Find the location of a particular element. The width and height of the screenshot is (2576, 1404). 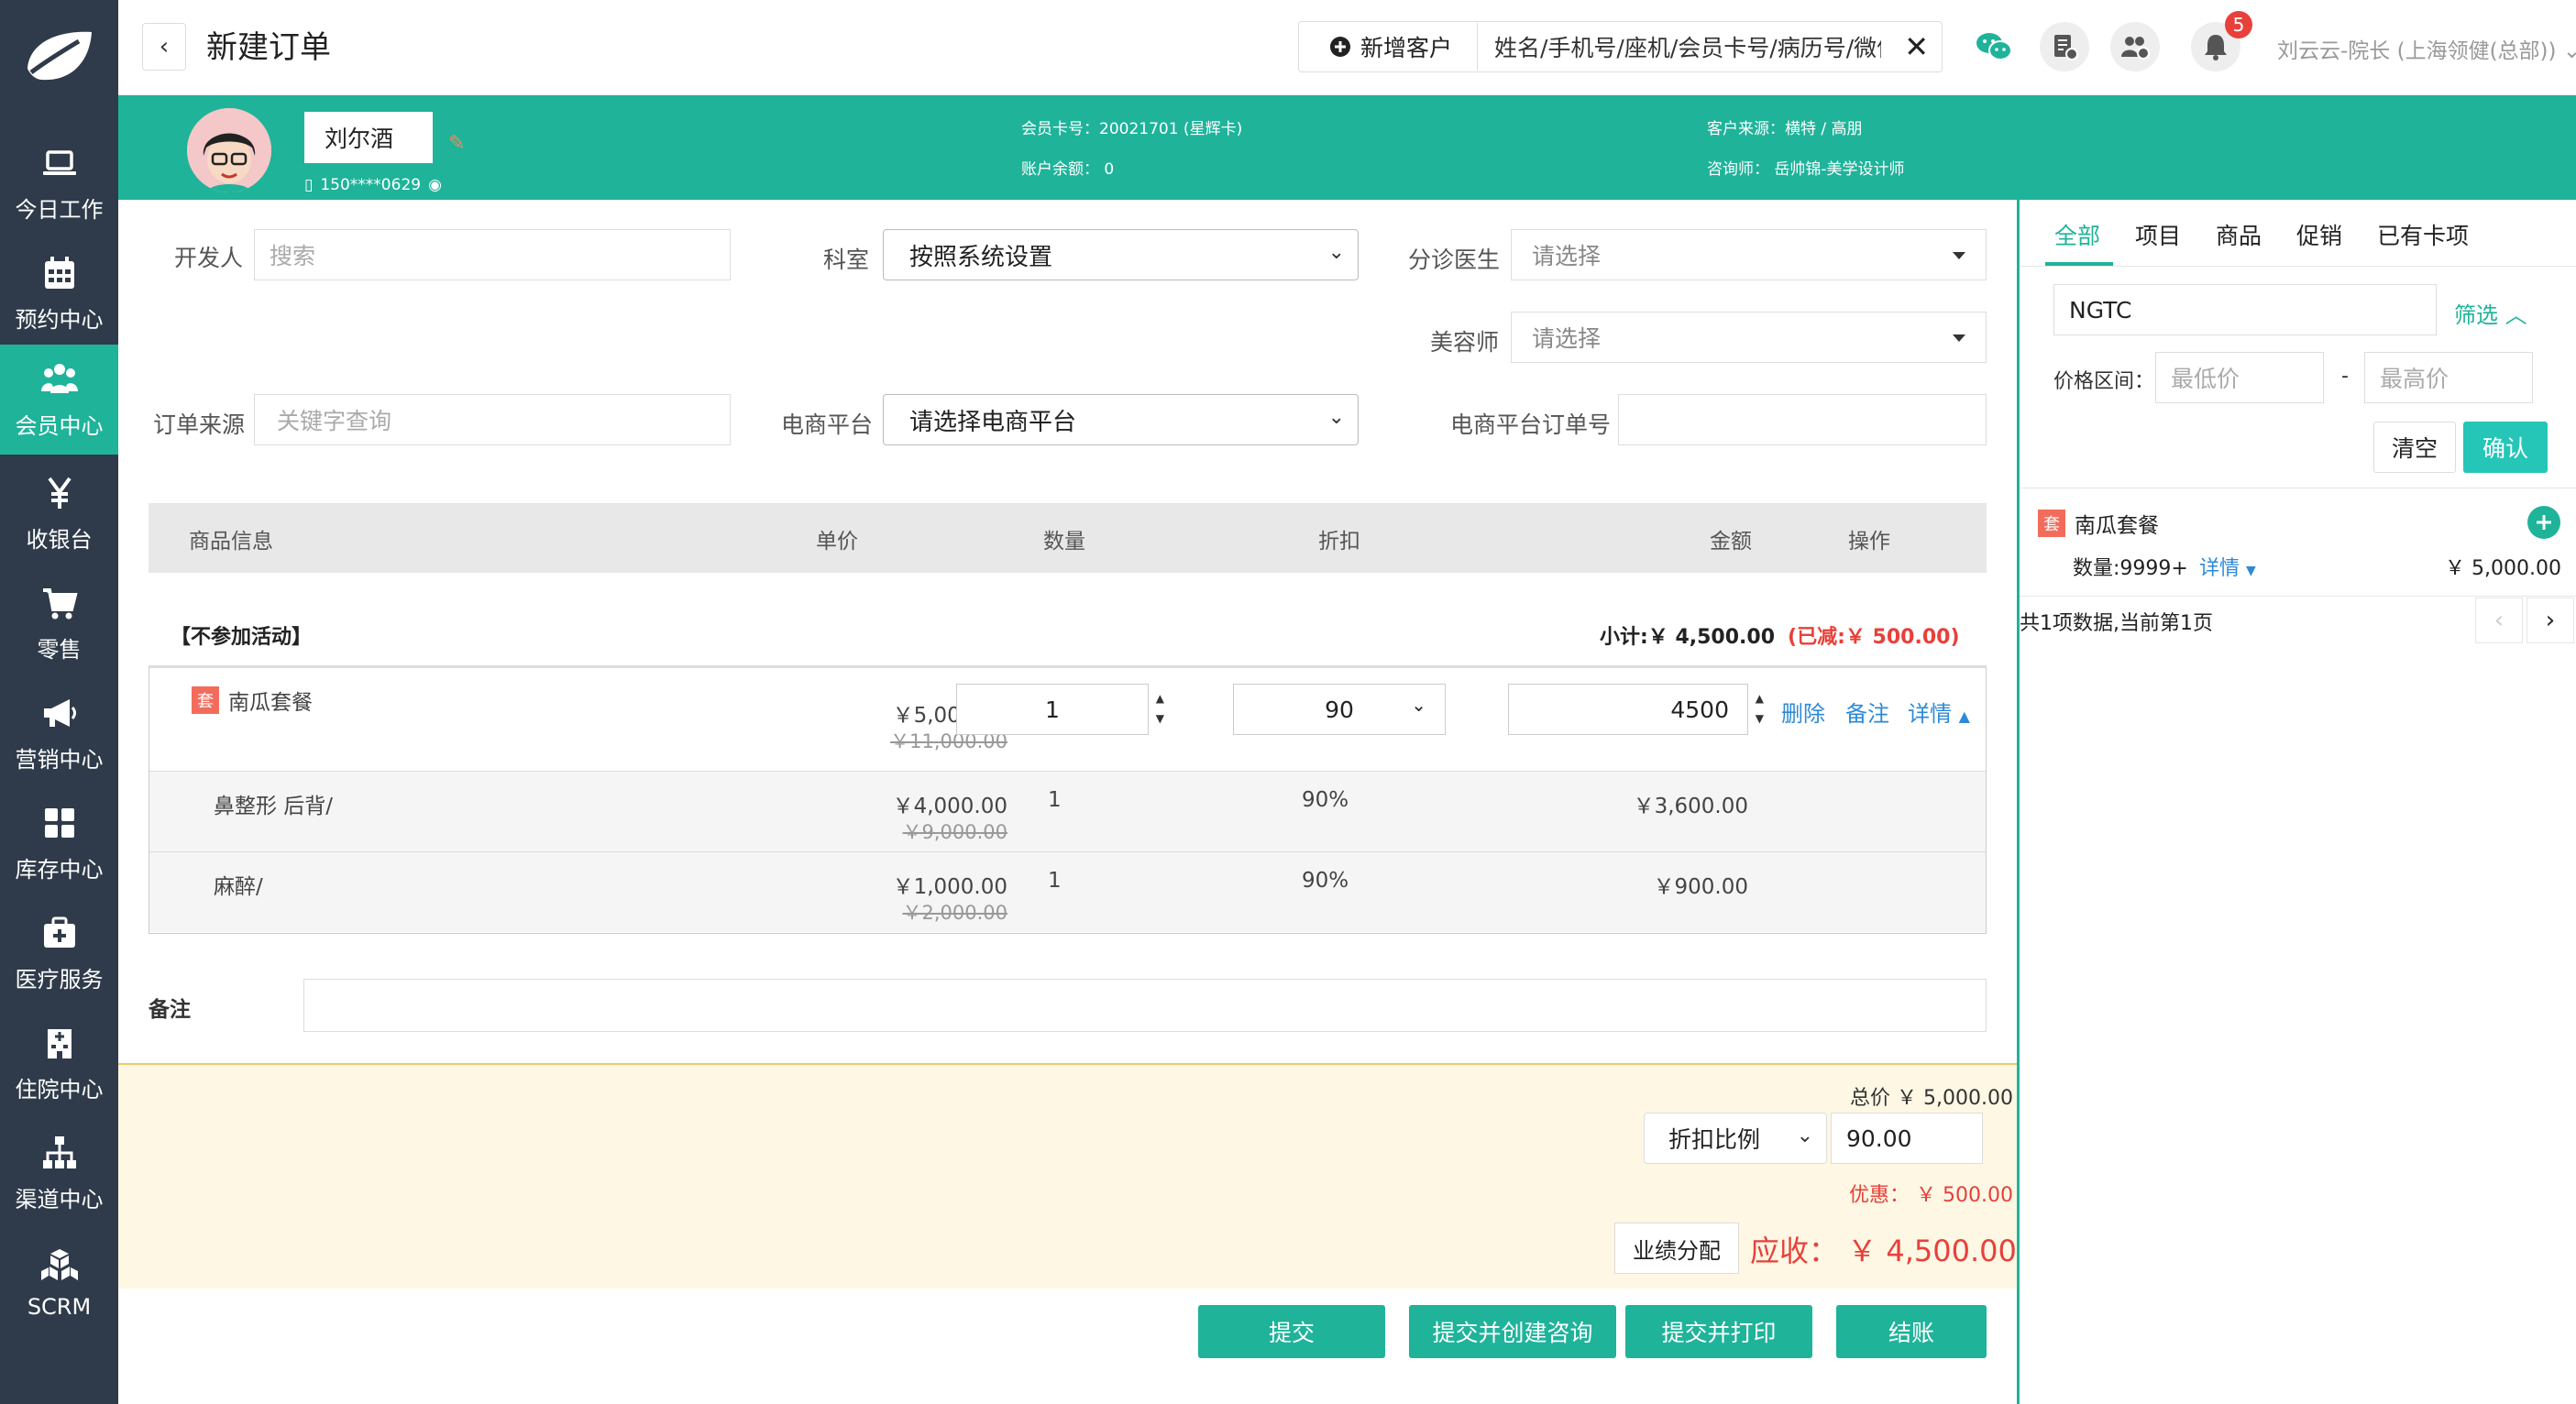

range-dash: - is located at coordinates (2345, 376).